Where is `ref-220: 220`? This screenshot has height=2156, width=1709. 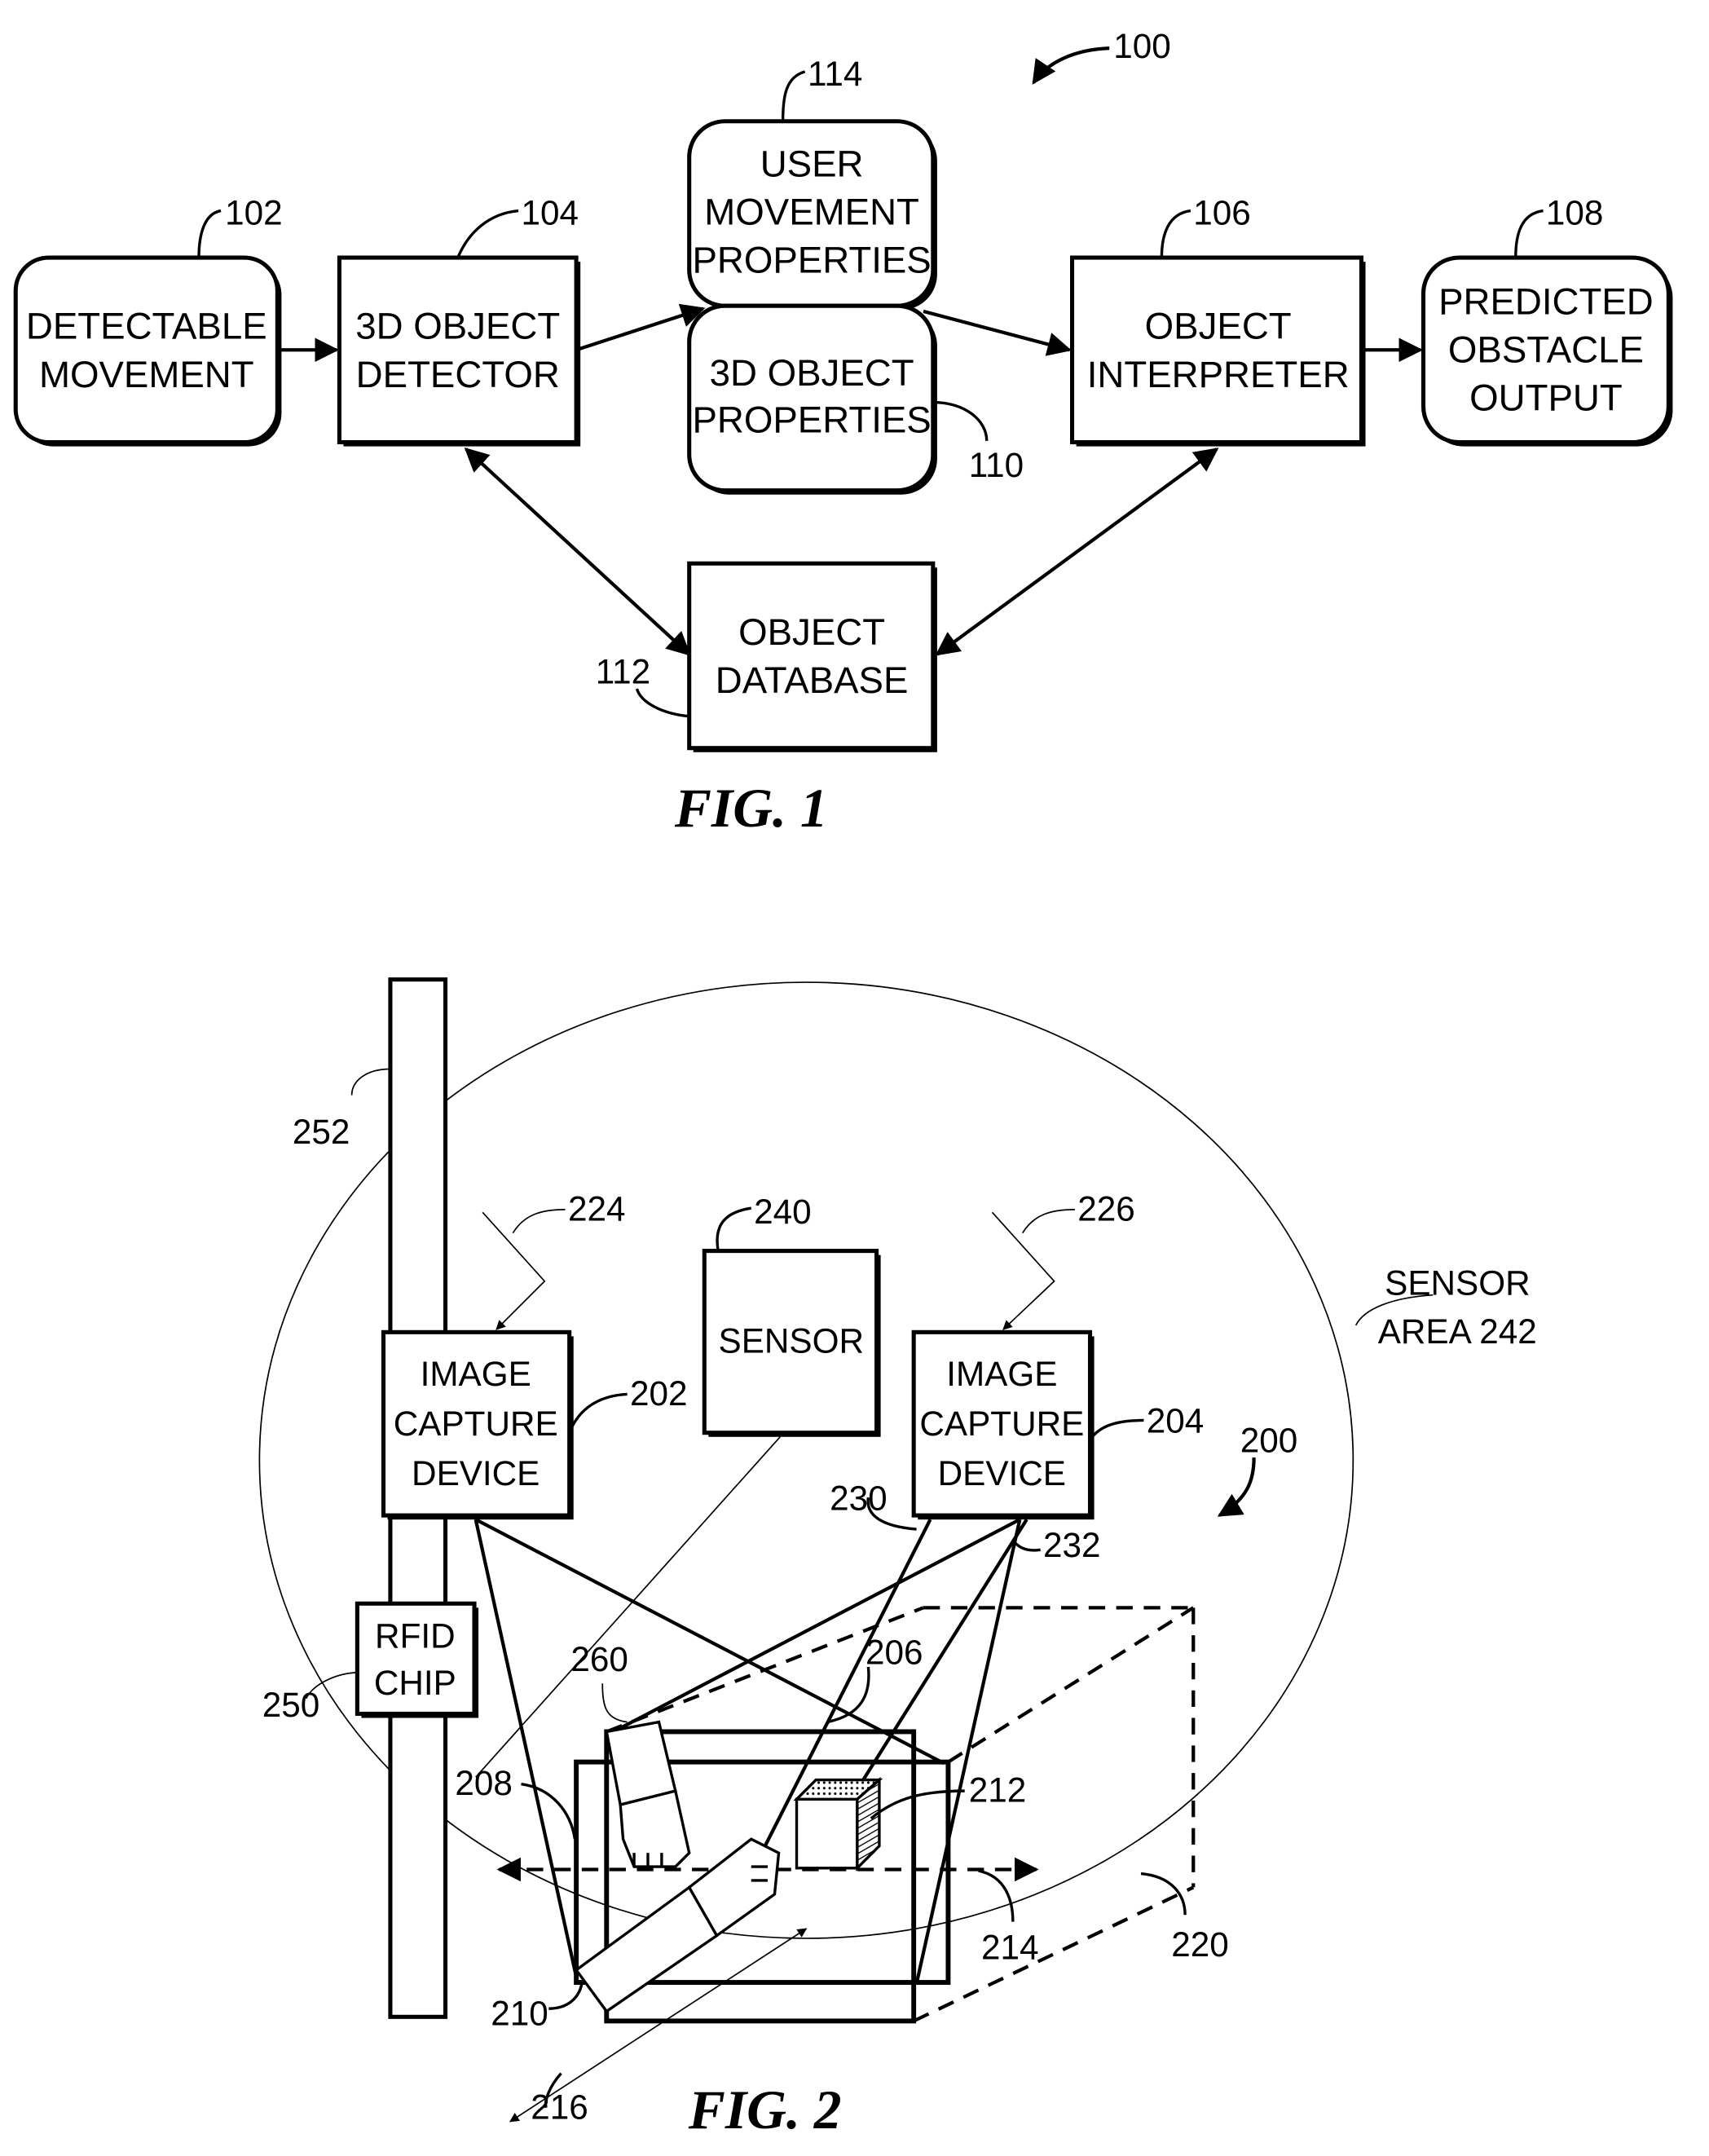
ref-220: 220 is located at coordinates (1200, 1944).